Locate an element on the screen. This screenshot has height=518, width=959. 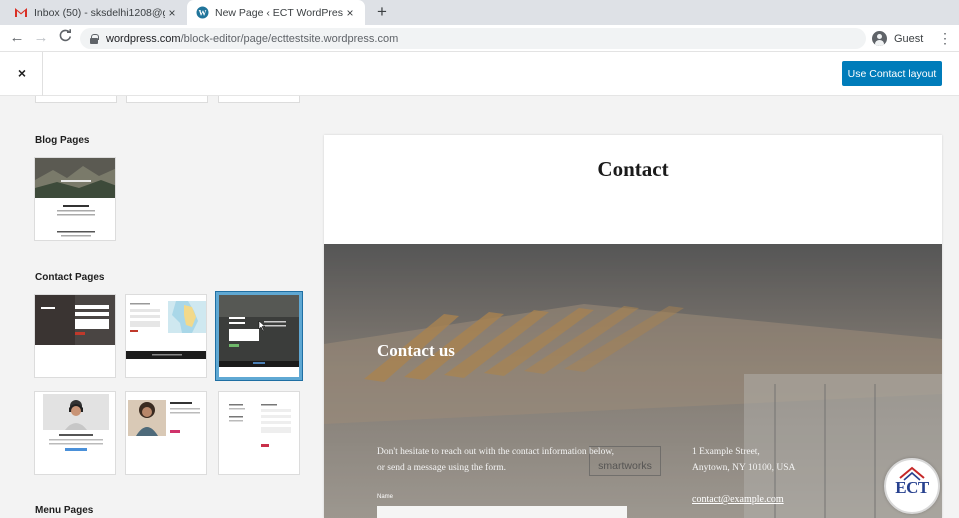
tab-title: Inbox (50) - sksdelhi1208@gmai is located at coordinates (99, 12).